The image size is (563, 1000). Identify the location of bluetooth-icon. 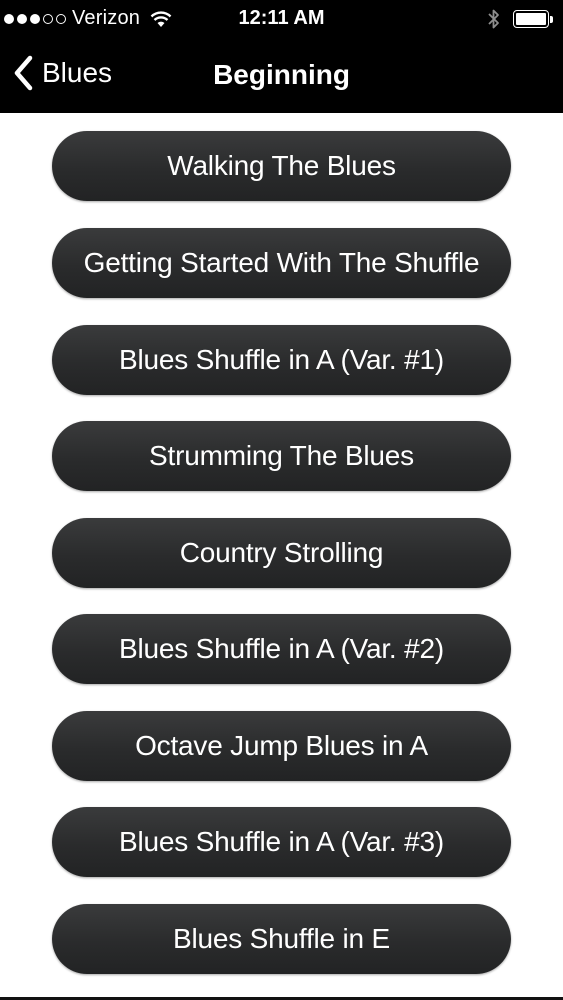
(493, 19).